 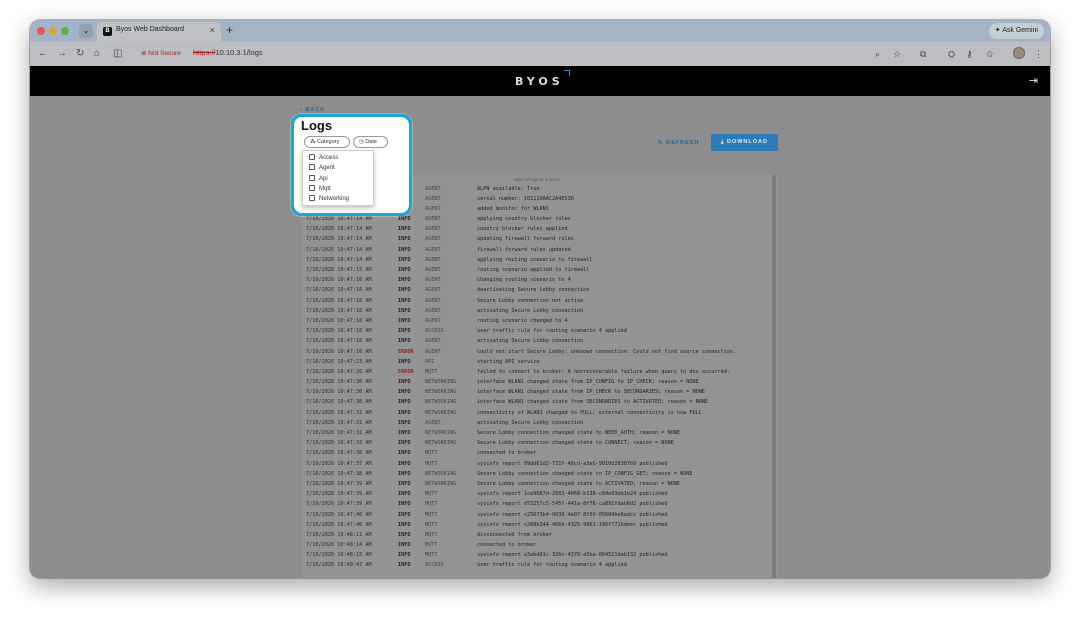 I want to click on log-message: serial number: 101119AAC2A4E536, so click(x=525, y=198).